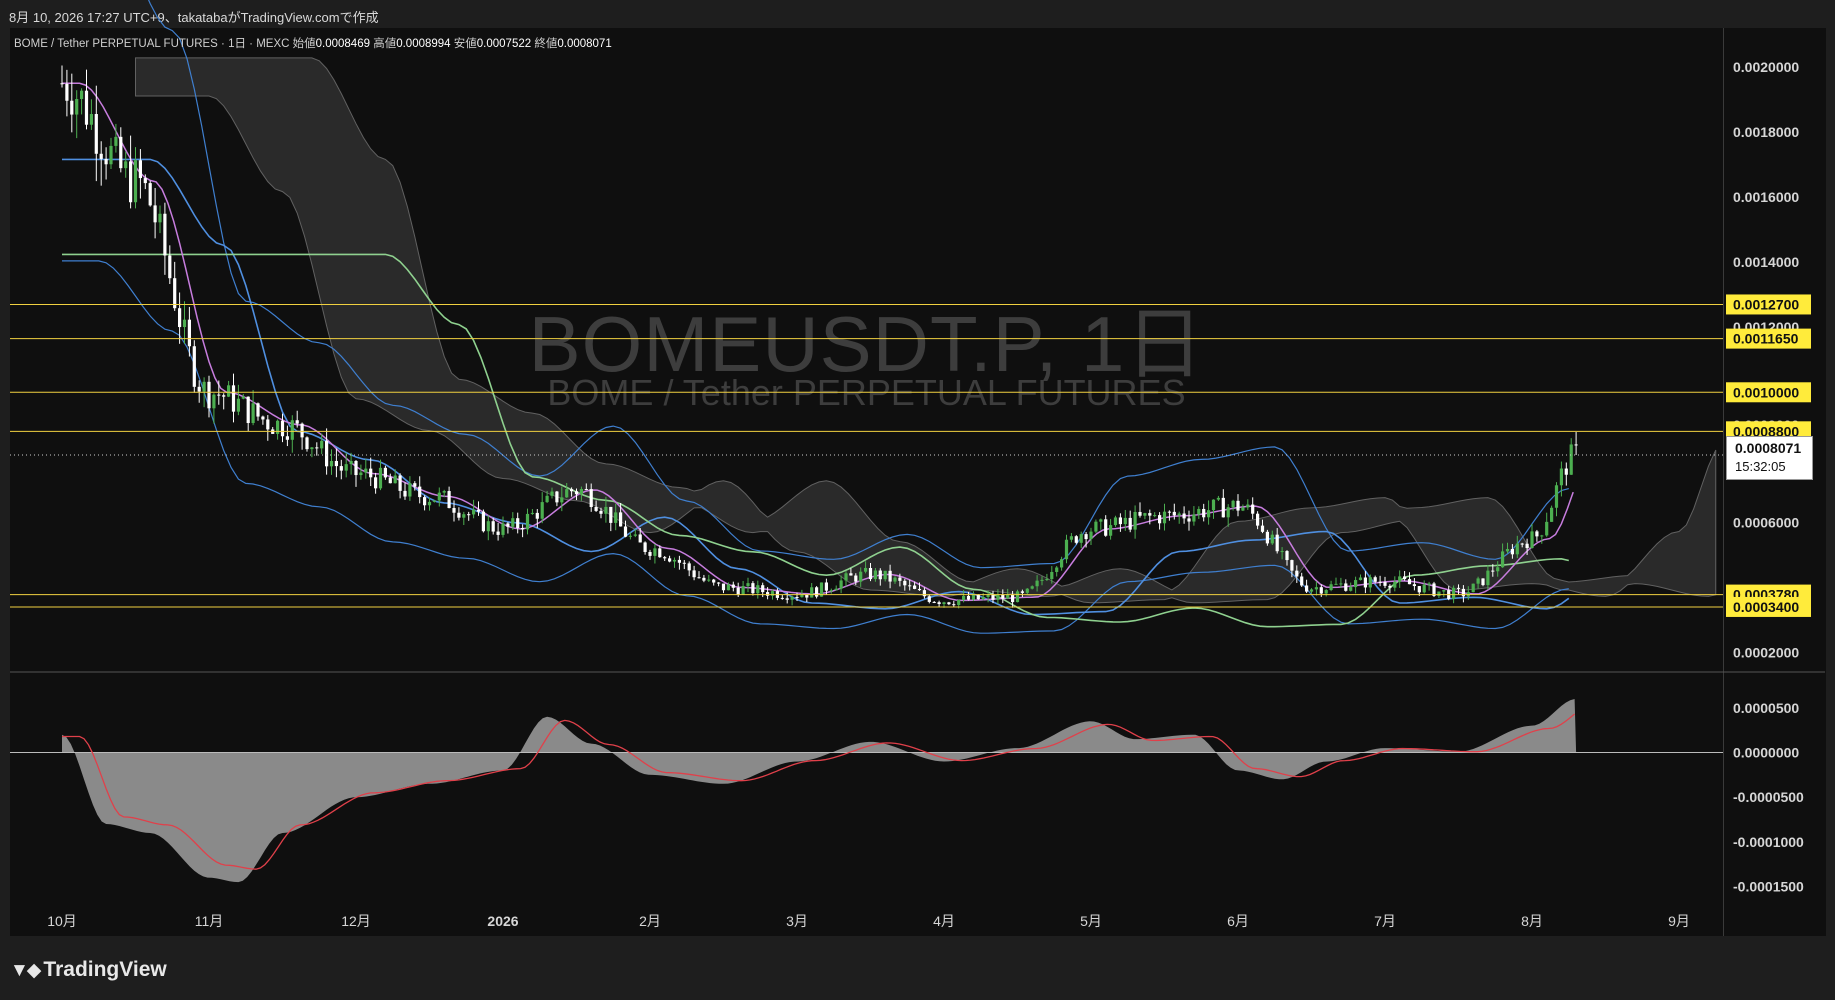  I want to click on price-tick-label: 0.0016000, so click(1766, 197).